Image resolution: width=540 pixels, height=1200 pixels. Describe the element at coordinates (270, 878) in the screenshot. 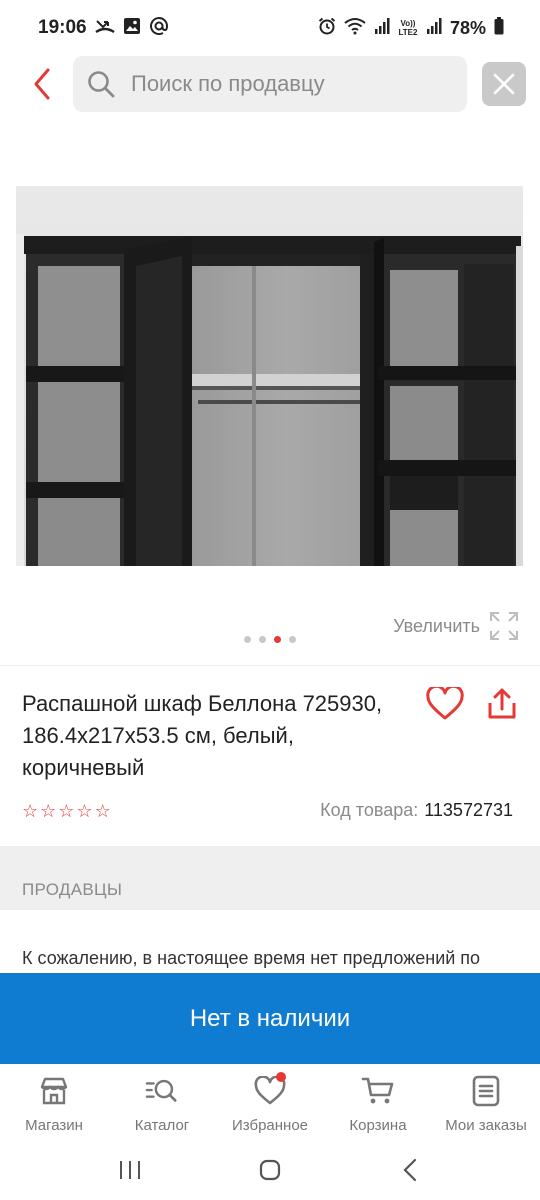

I see `sellers-section-band` at that location.